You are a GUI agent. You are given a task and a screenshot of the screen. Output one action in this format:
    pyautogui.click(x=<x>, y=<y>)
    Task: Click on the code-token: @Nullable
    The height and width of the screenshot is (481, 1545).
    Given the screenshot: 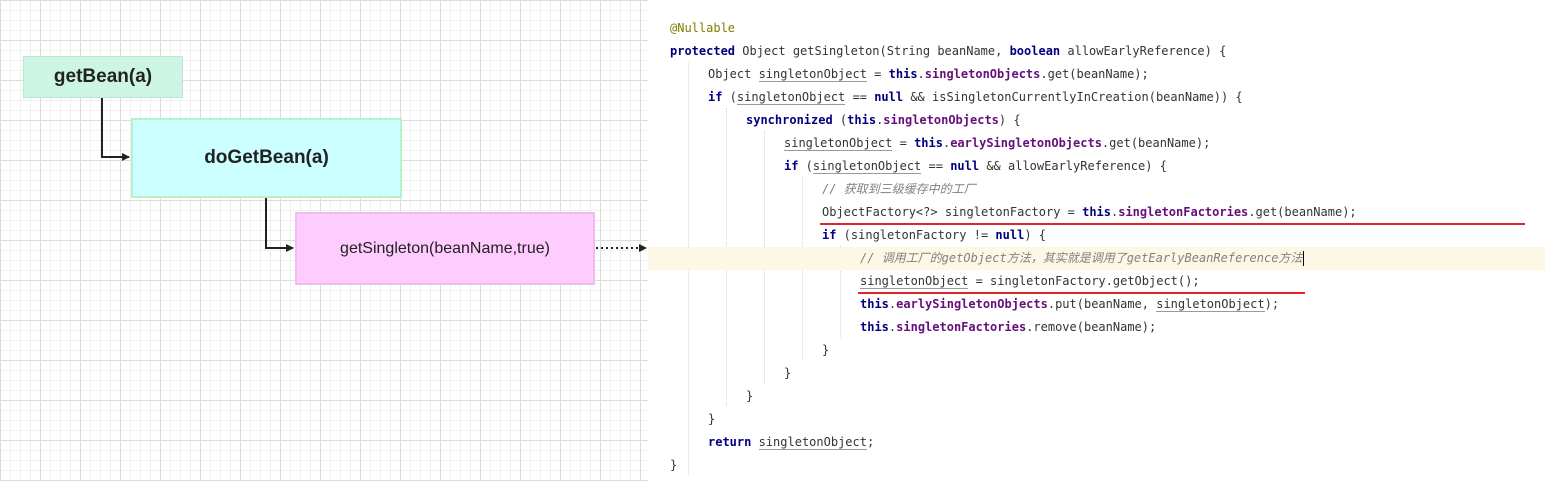 What is the action you would take?
    pyautogui.click(x=703, y=28)
    